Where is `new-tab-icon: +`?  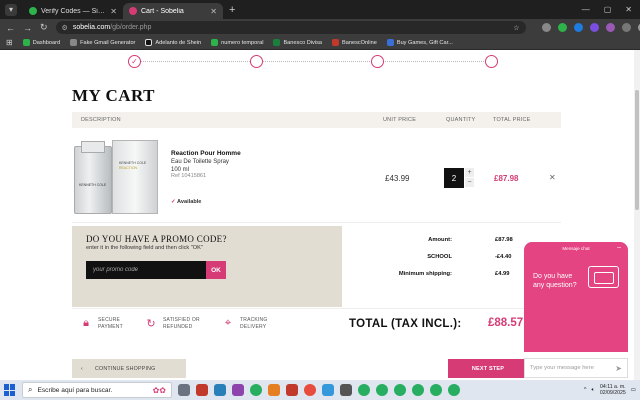
new-tab-icon: + is located at coordinates (232, 10).